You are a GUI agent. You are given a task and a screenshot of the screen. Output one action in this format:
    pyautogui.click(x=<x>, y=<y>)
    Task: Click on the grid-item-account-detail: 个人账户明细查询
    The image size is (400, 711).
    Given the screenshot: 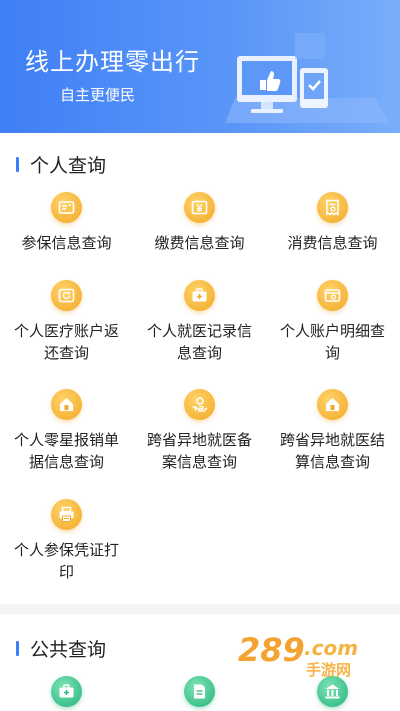 What is the action you would take?
    pyautogui.click(x=332, y=325)
    